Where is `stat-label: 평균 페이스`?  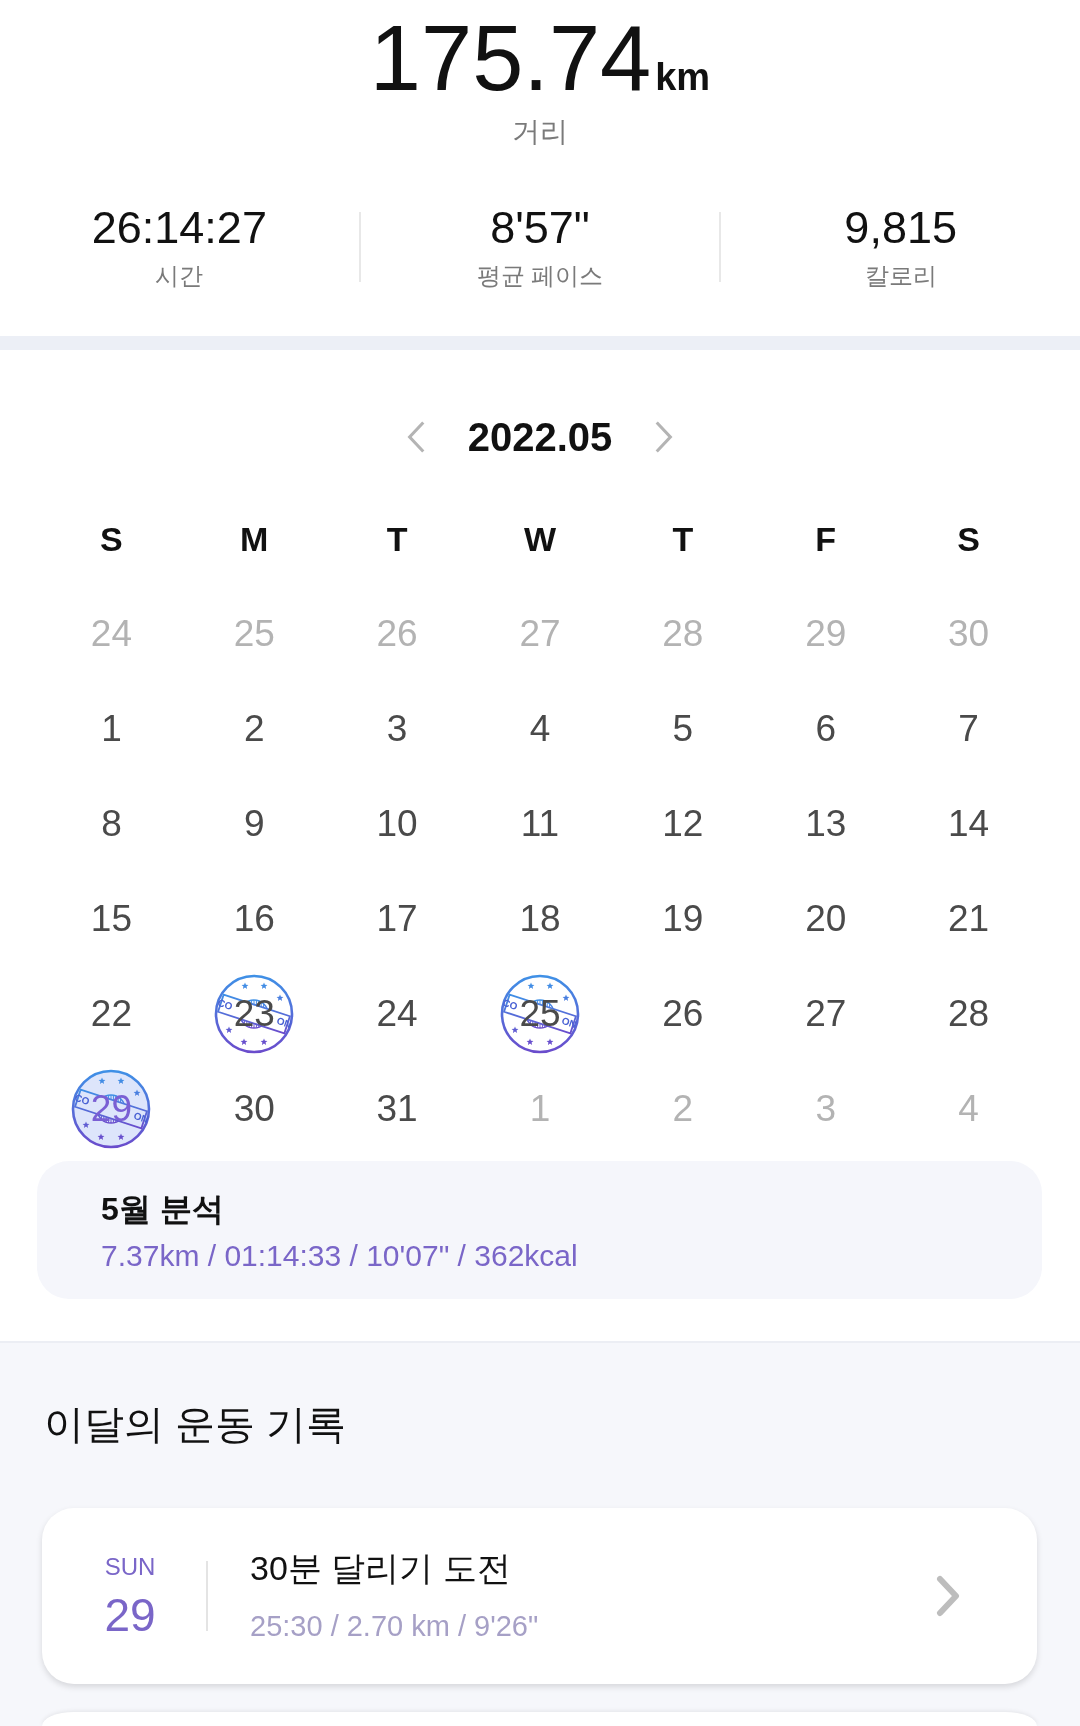 stat-label: 평균 페이스 is located at coordinates (540, 276).